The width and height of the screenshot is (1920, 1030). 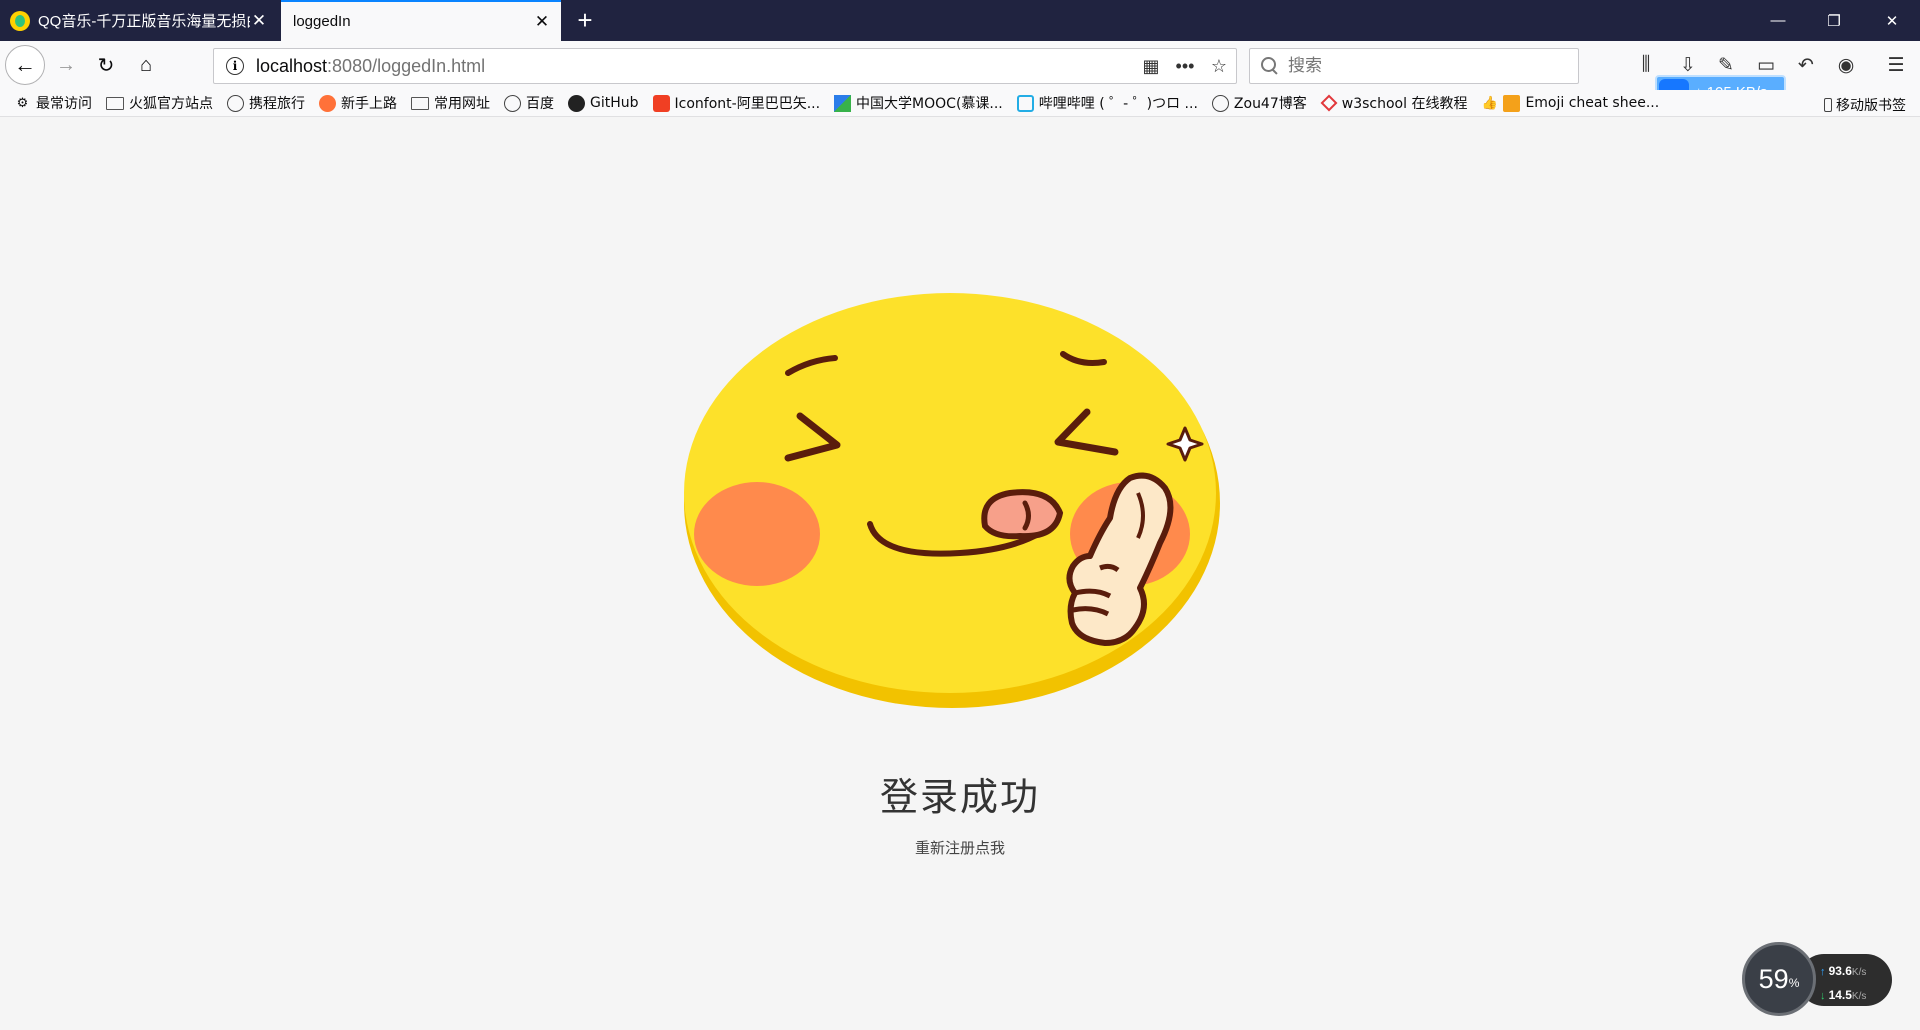 I want to click on menu-icon: ☰, so click(x=1896, y=65).